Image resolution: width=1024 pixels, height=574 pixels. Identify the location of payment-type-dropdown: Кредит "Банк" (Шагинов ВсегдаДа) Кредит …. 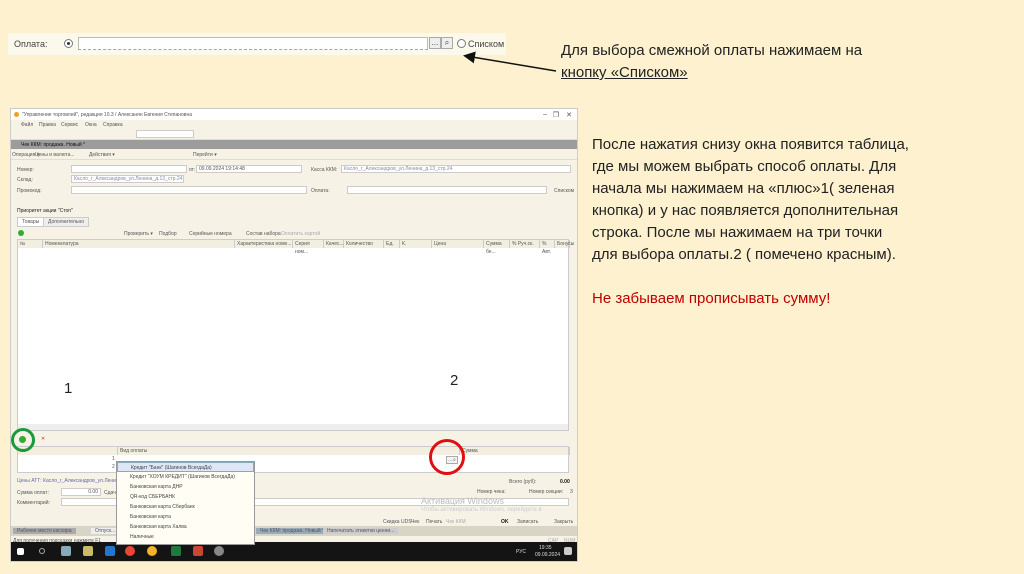
(185, 503).